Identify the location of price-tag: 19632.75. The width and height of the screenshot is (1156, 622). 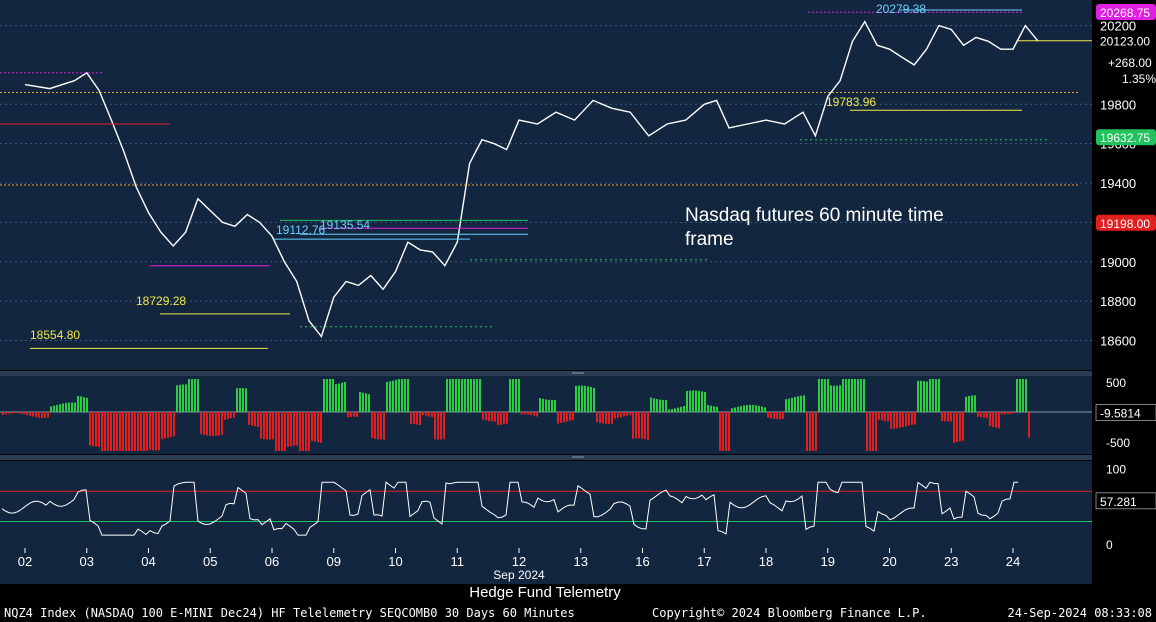
(1126, 137).